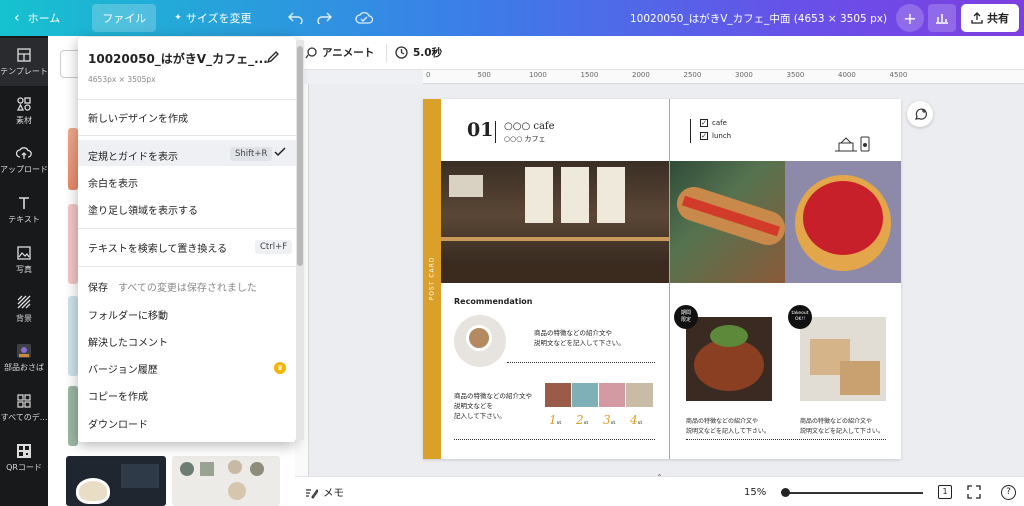 Image resolution: width=1024 pixels, height=506 pixels. Describe the element at coordinates (553, 420) in the screenshot. I see `rank-number: 1` at that location.